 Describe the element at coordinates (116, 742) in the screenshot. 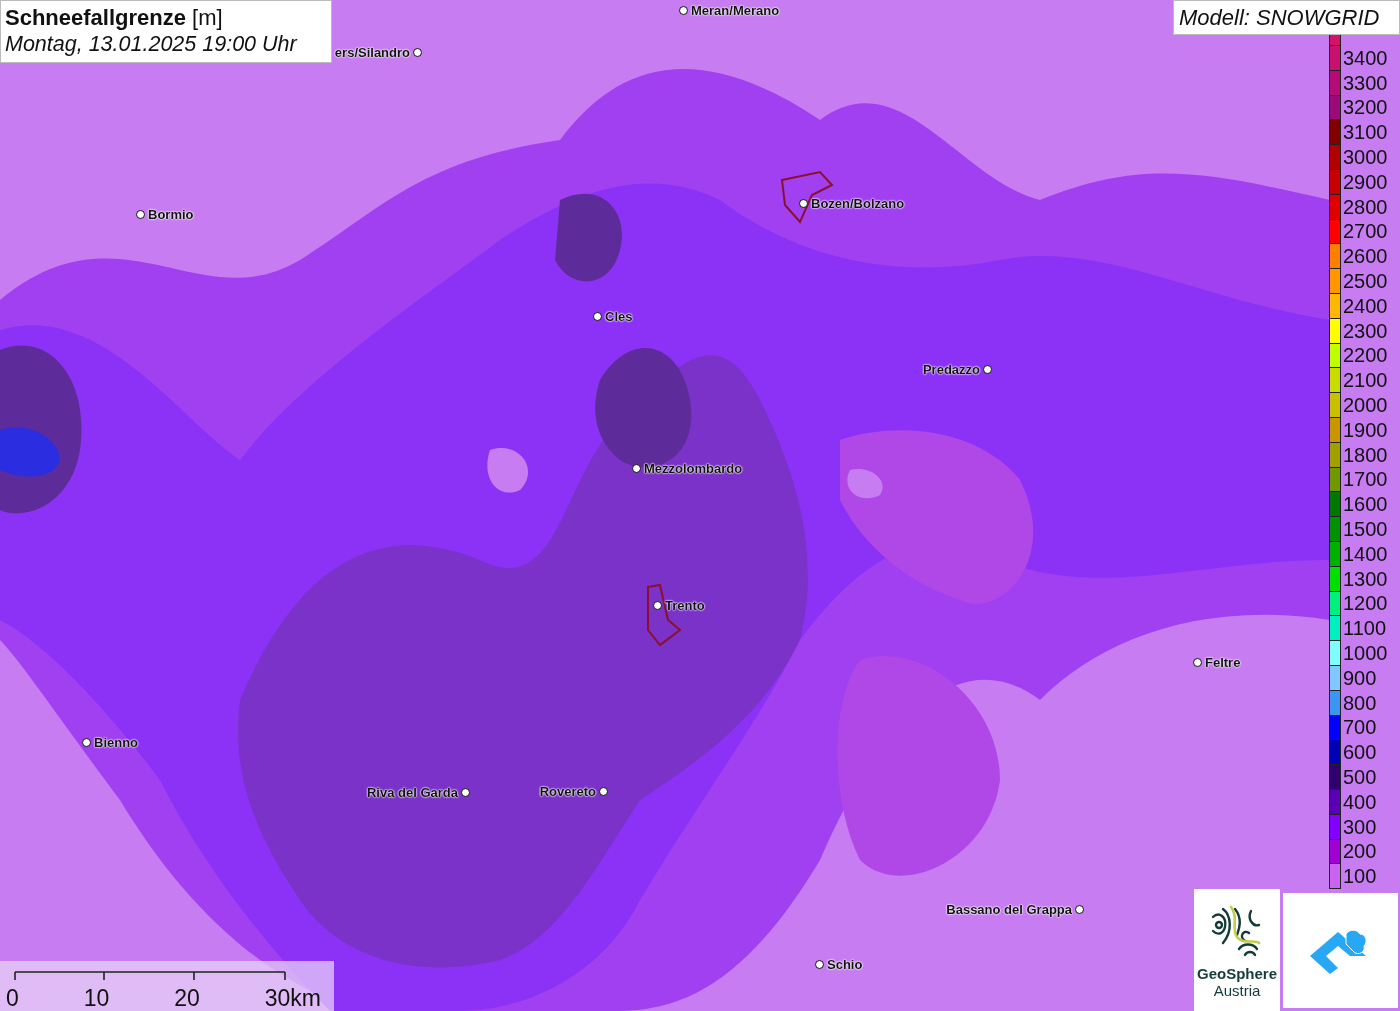

I see `city-label: Bienno` at that location.